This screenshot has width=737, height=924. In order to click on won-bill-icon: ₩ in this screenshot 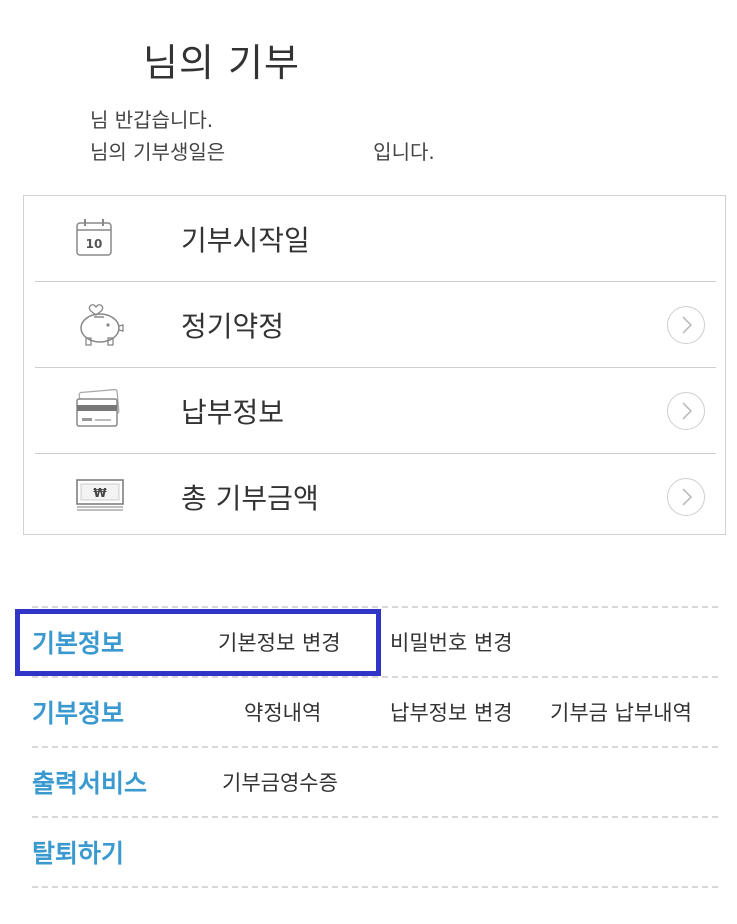, I will do `click(100, 497)`.